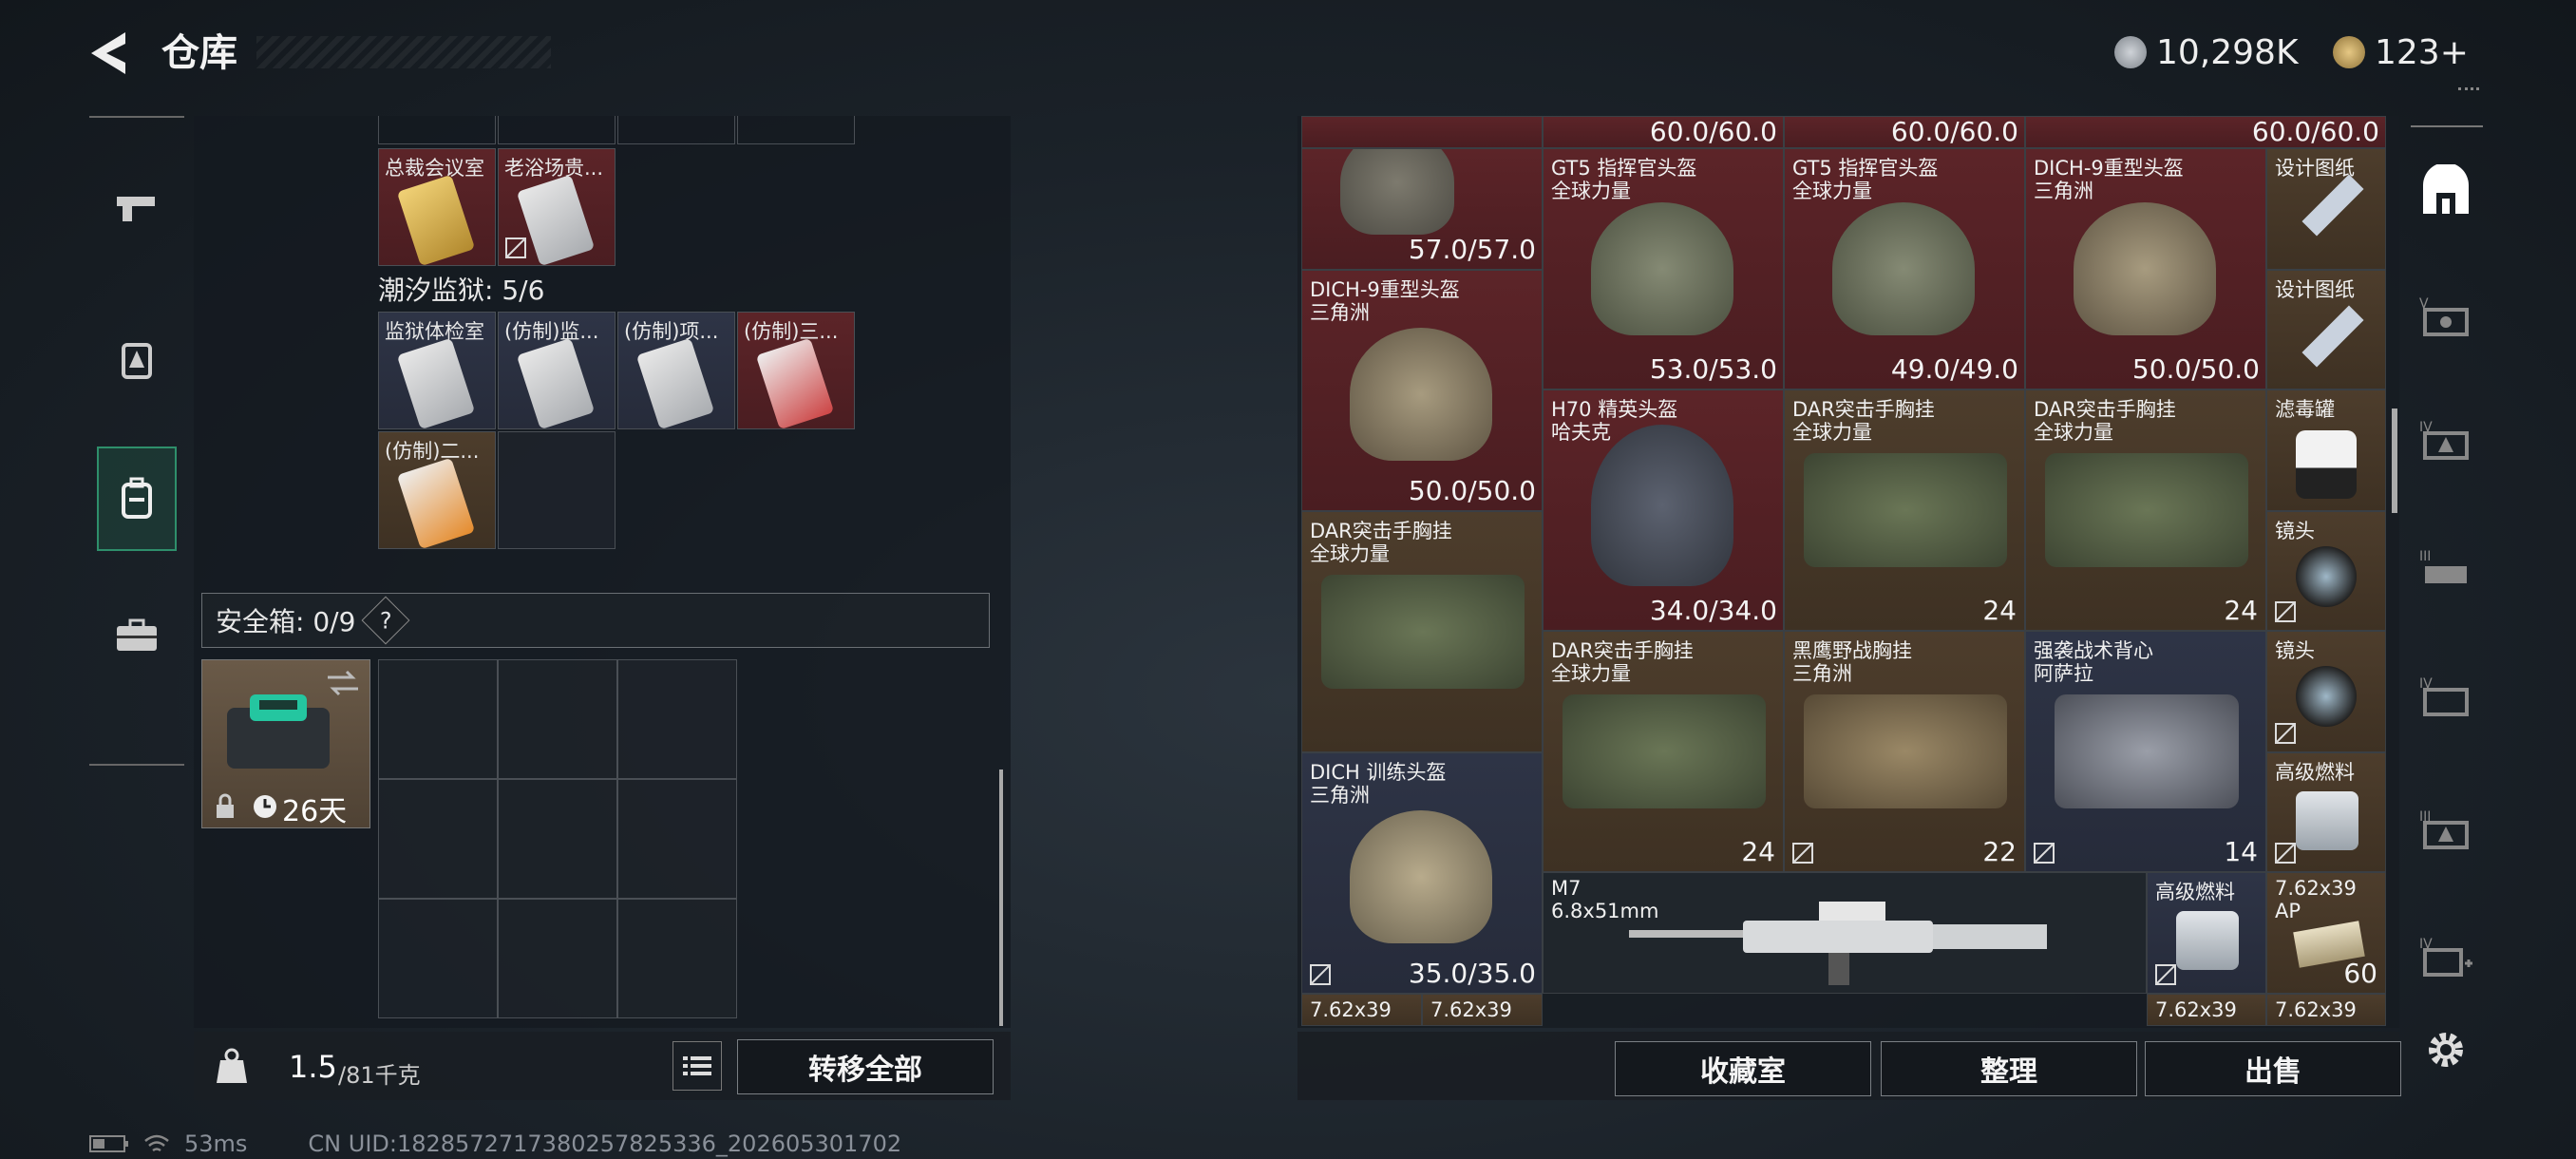 This screenshot has width=2576, height=1159. I want to click on safe-box-item: 26天, so click(285, 743).